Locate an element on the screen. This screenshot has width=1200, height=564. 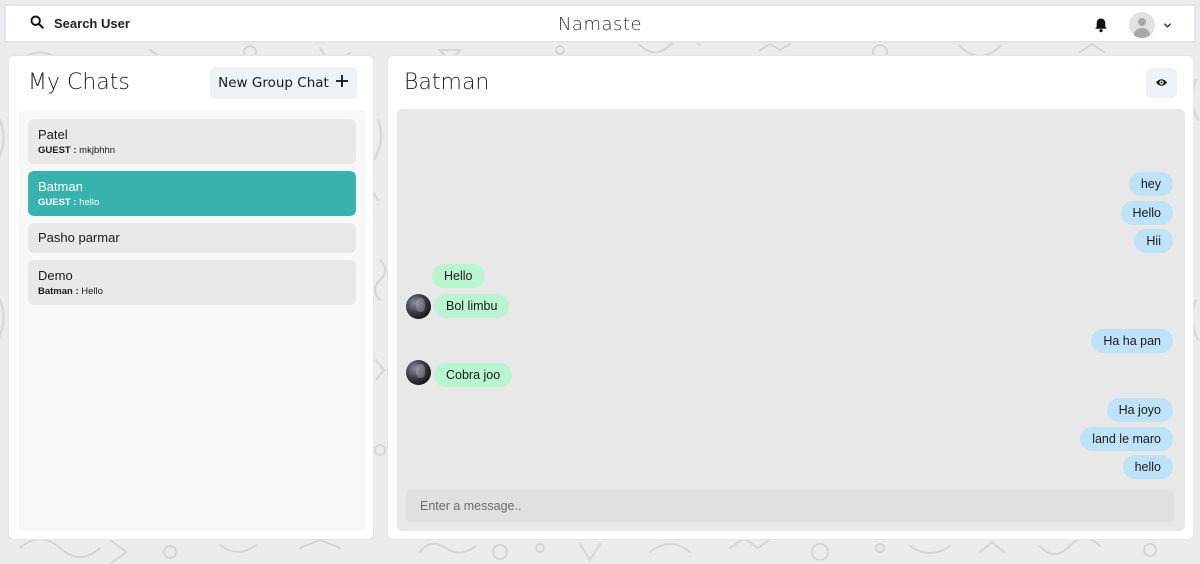
chat-preview-text: Hello is located at coordinates (92, 291).